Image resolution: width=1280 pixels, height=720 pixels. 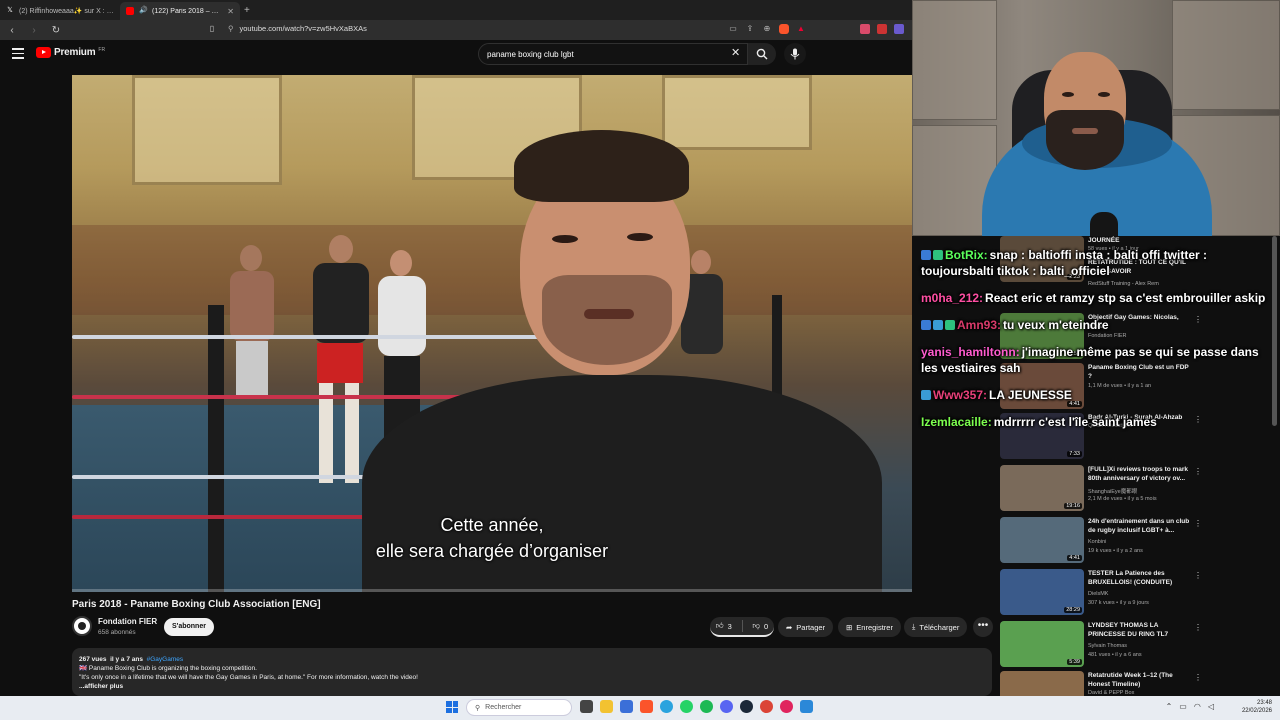 What do you see at coordinates (801, 29) in the screenshot?
I see `rewards-icon: ▲` at bounding box center [801, 29].